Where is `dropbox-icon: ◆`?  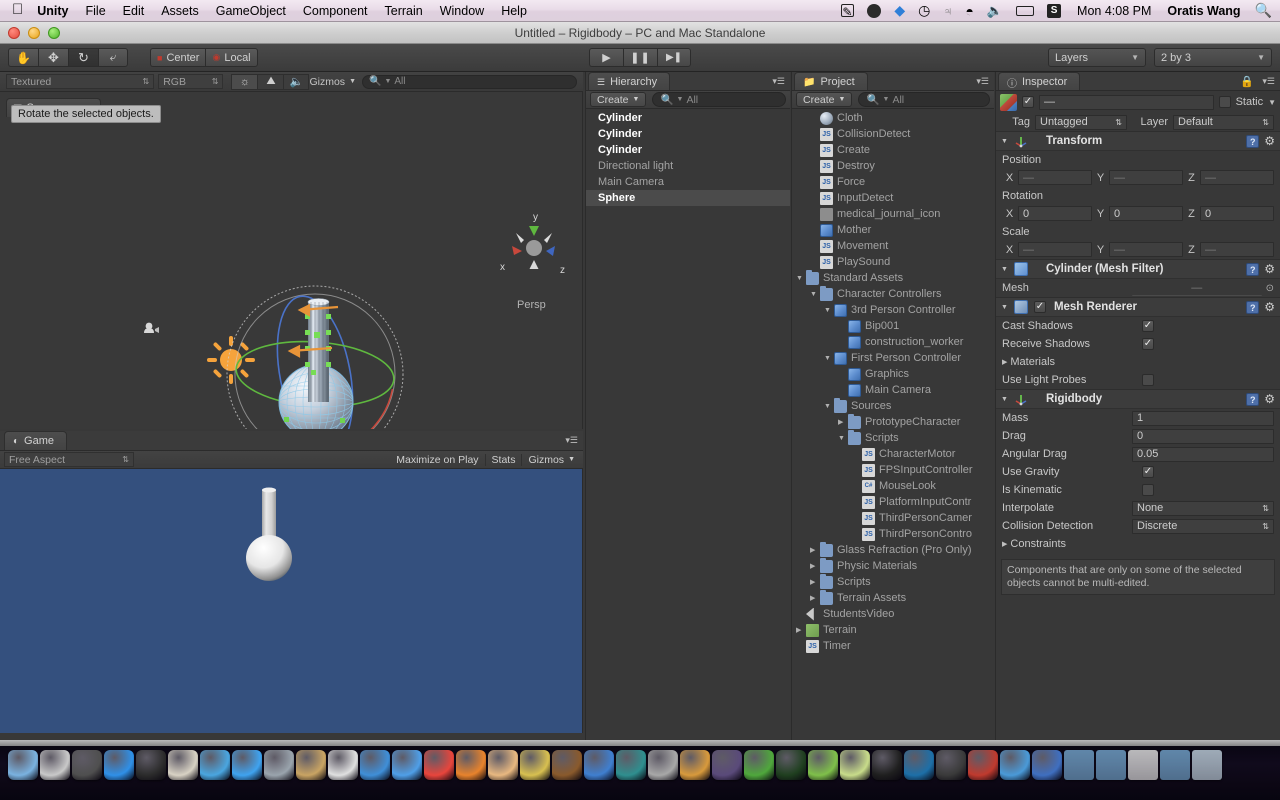
dropbox-icon: ◆ is located at coordinates (899, 10).